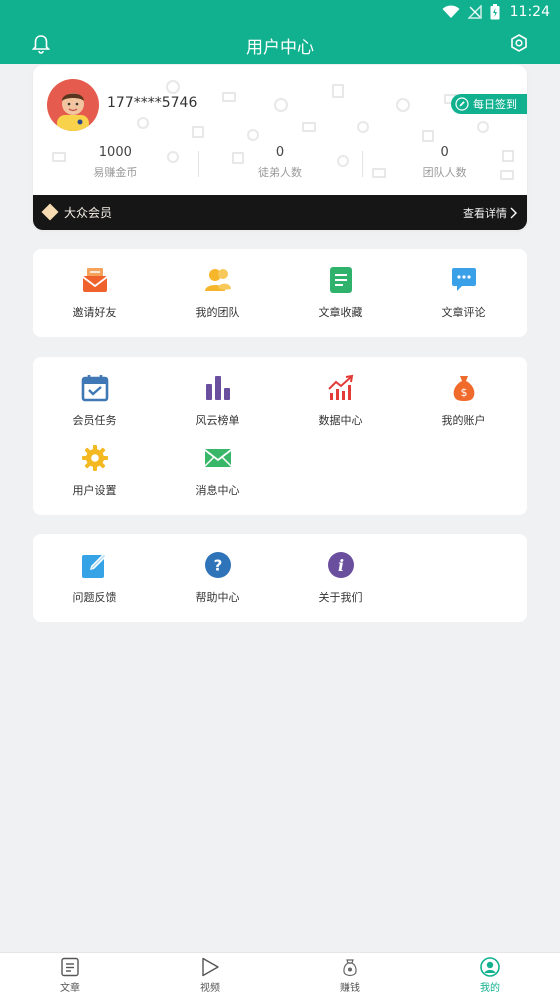 The width and height of the screenshot is (560, 995). Describe the element at coordinates (340, 296) in the screenshot. I see `article-collection-item: 文章收藏` at that location.